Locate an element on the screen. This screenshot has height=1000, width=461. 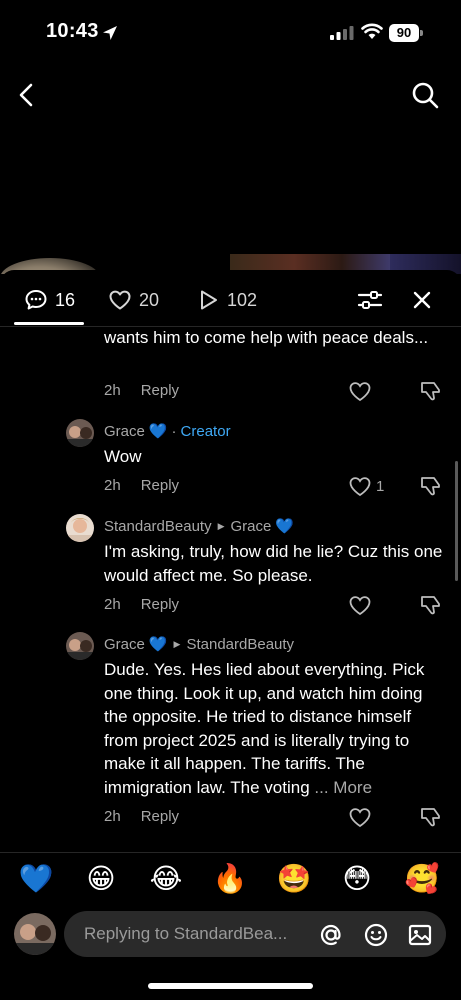
creator-badge: Creator is located at coordinates (205, 431).